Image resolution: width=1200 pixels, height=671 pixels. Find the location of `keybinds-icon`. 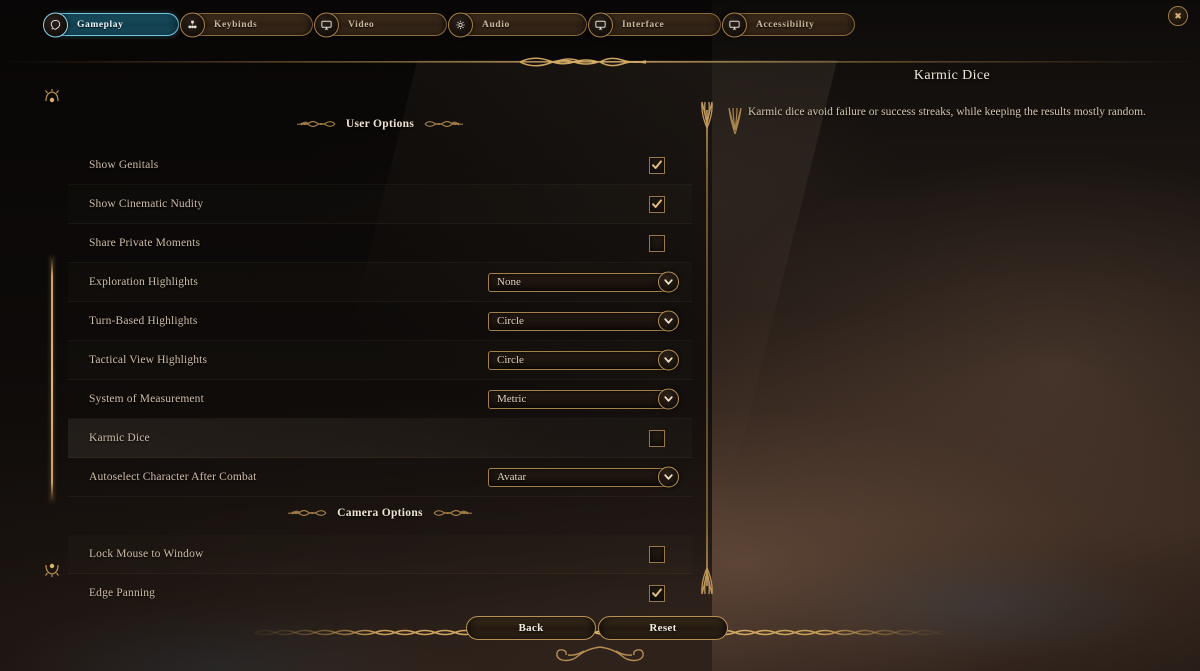

keybinds-icon is located at coordinates (192, 24).